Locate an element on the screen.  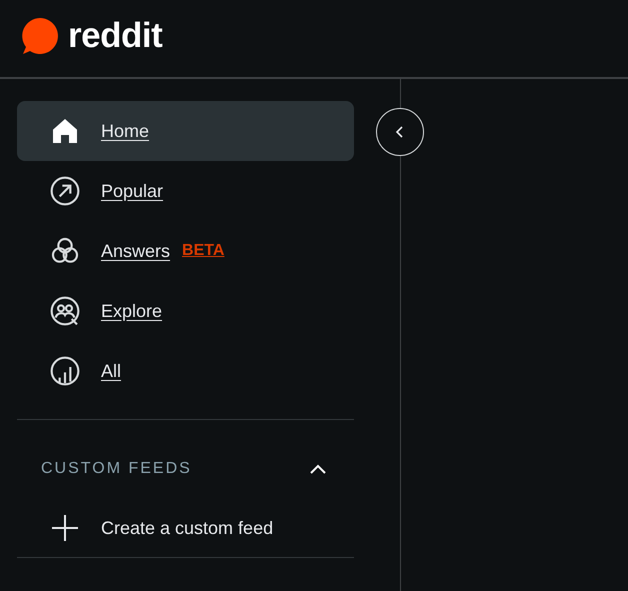
nav-label: Popular is located at coordinates (132, 191).